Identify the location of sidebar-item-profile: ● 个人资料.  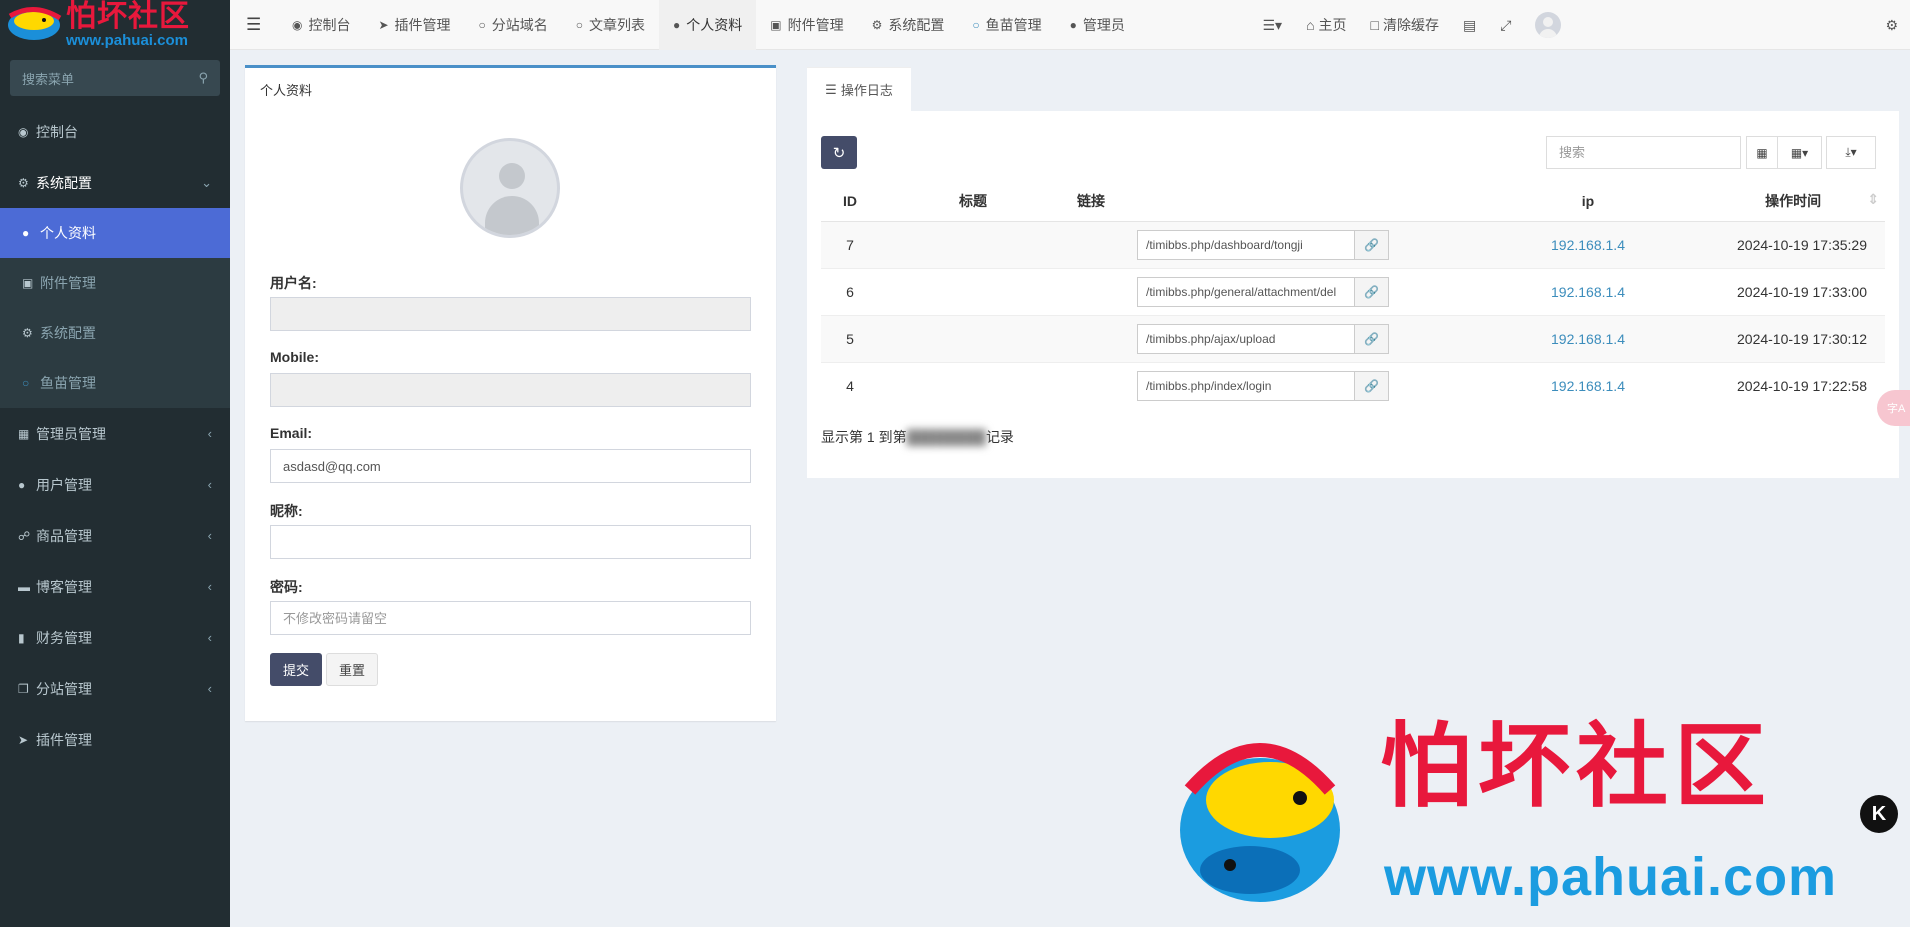
(115, 233).